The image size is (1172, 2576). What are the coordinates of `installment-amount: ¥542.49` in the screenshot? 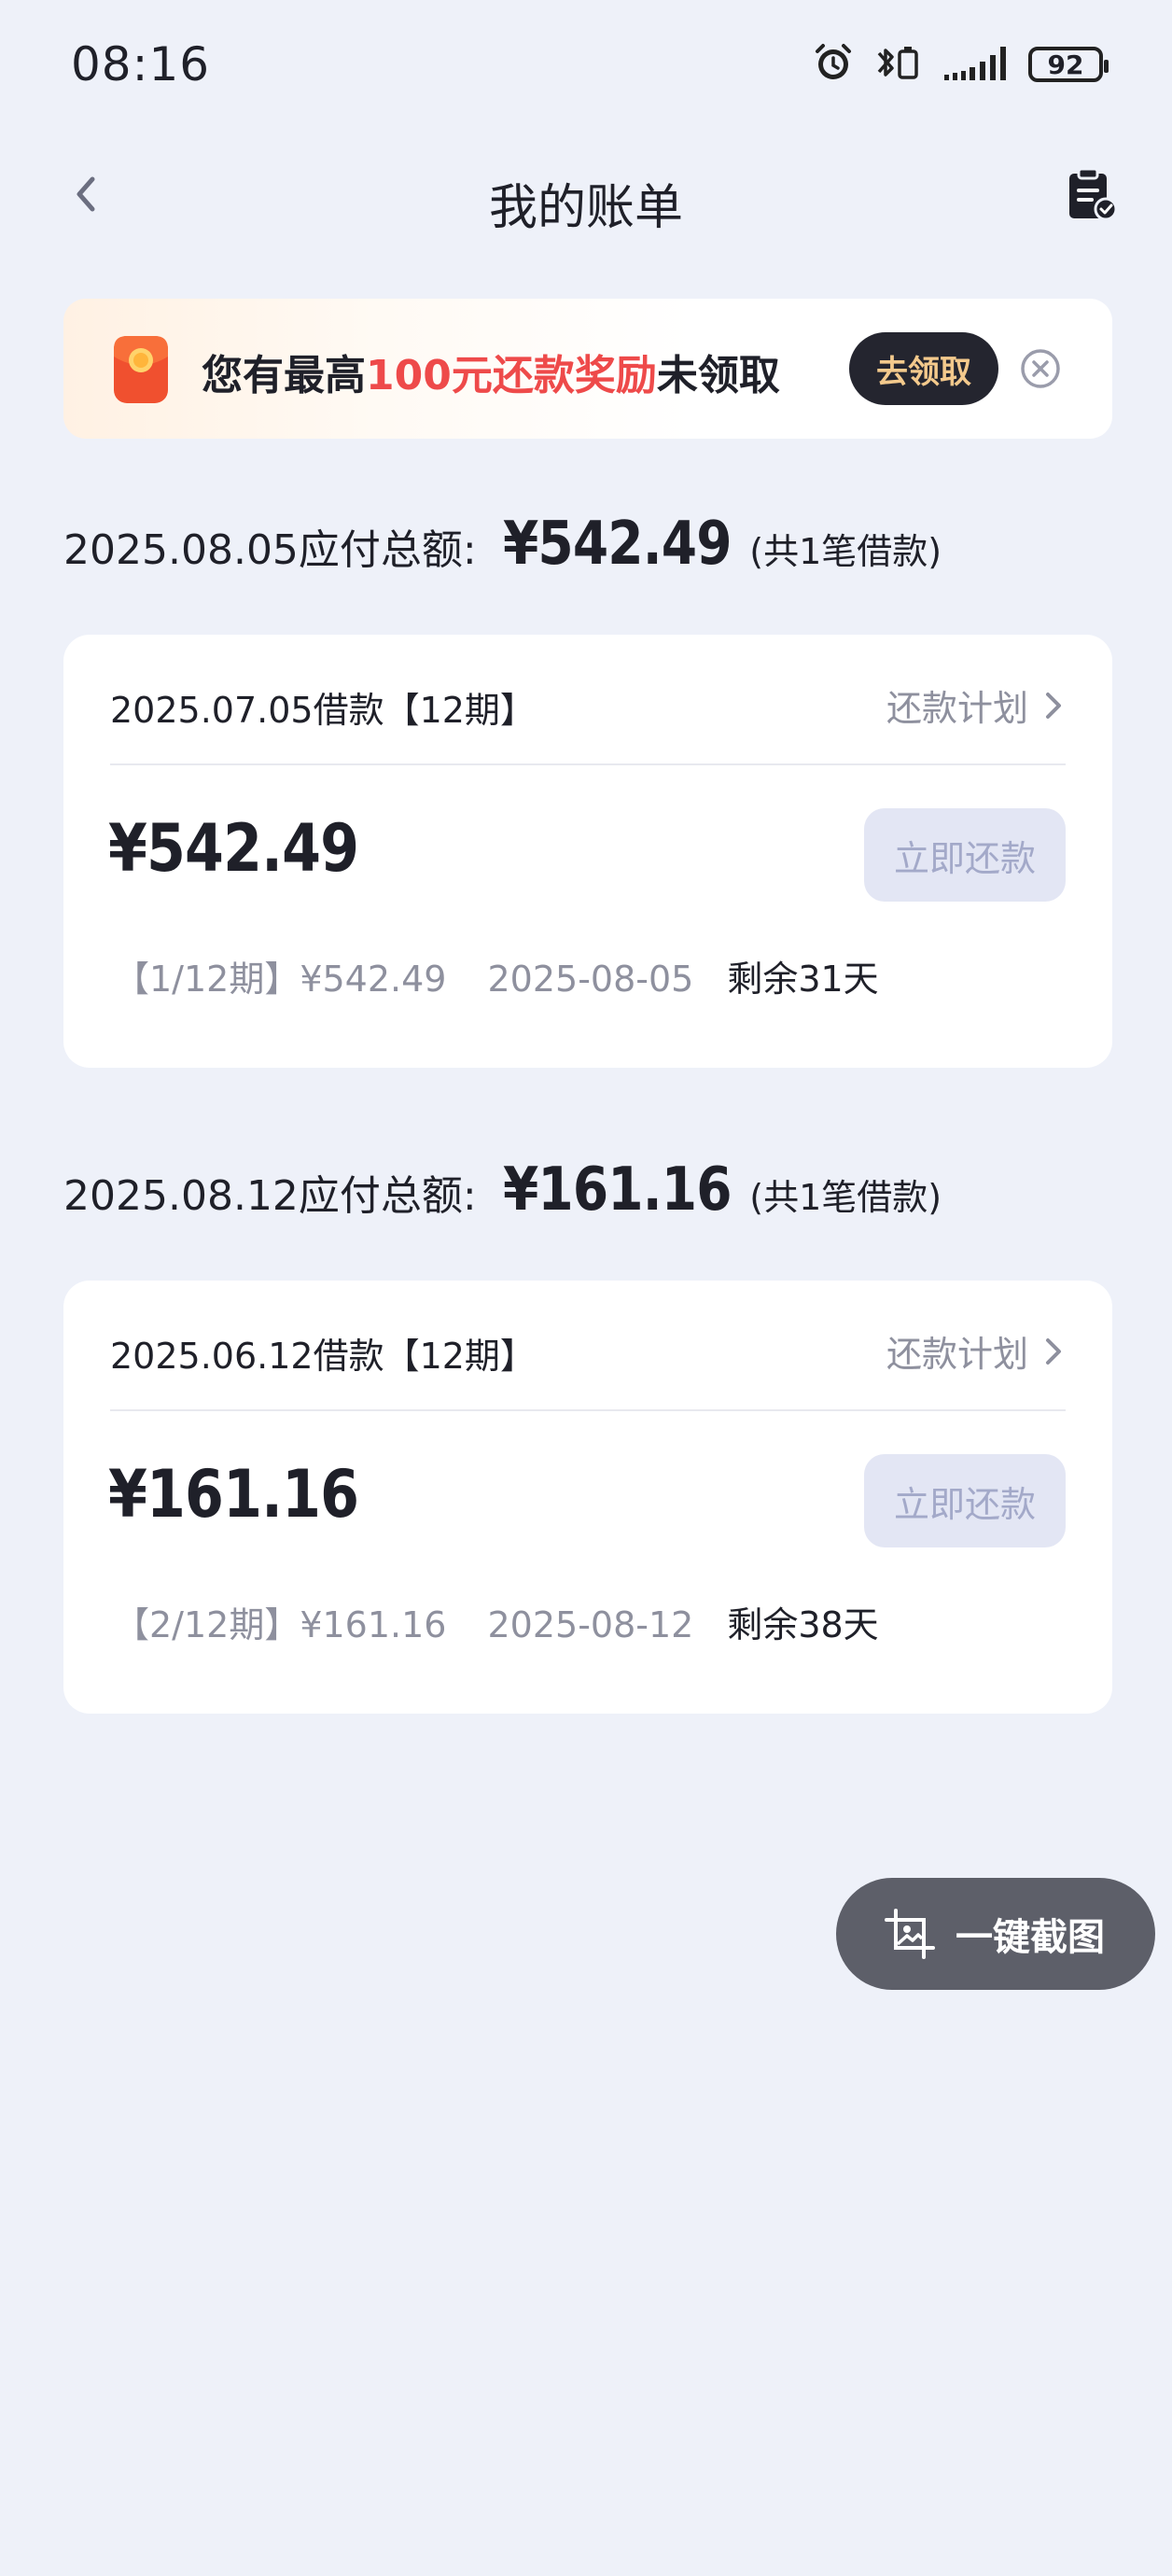 It's located at (233, 848).